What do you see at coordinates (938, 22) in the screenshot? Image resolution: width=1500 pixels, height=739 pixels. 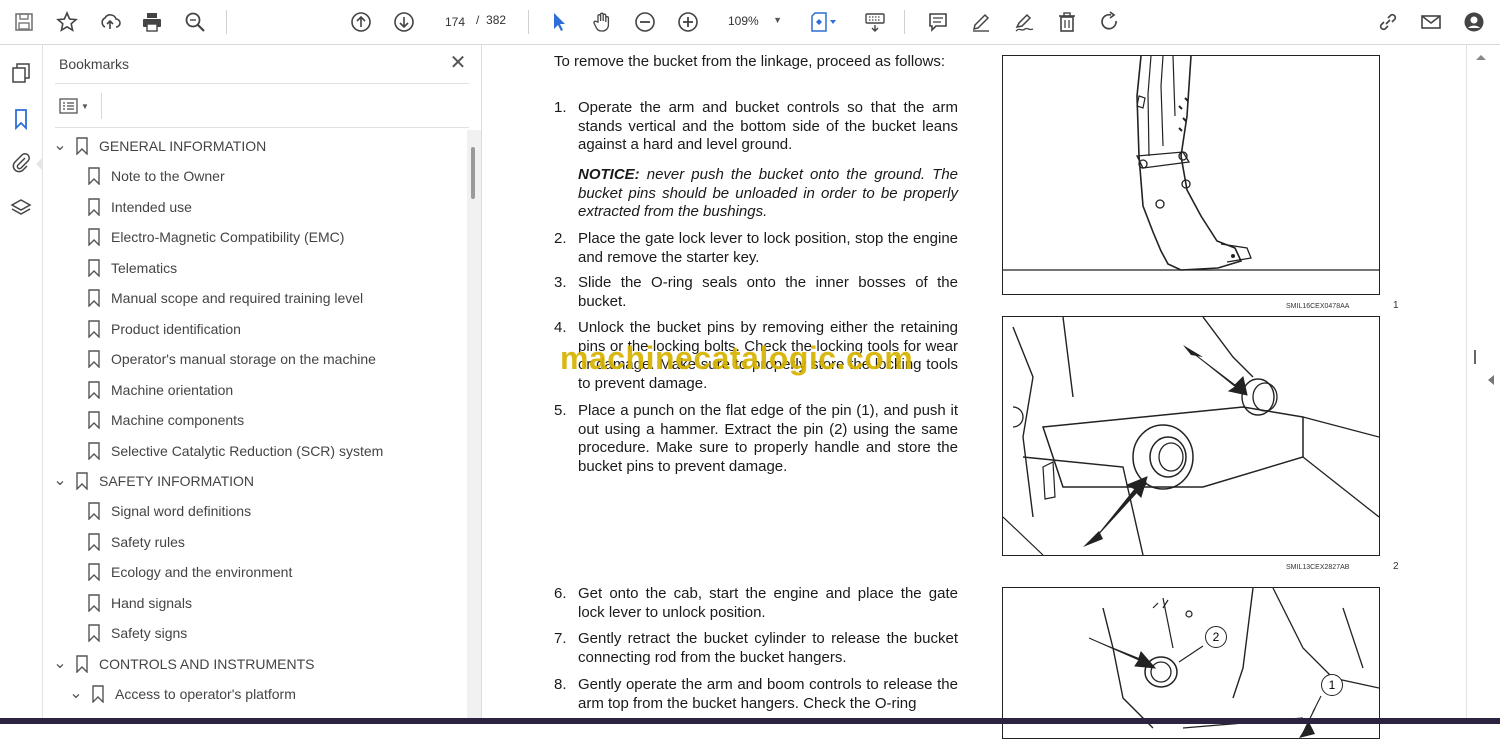 I see `comment-icon` at bounding box center [938, 22].